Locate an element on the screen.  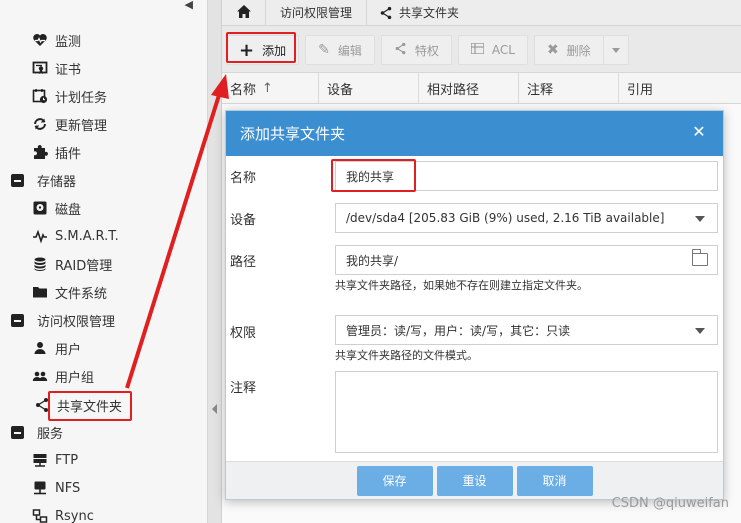
device-label: 设备 is located at coordinates (243, 220).